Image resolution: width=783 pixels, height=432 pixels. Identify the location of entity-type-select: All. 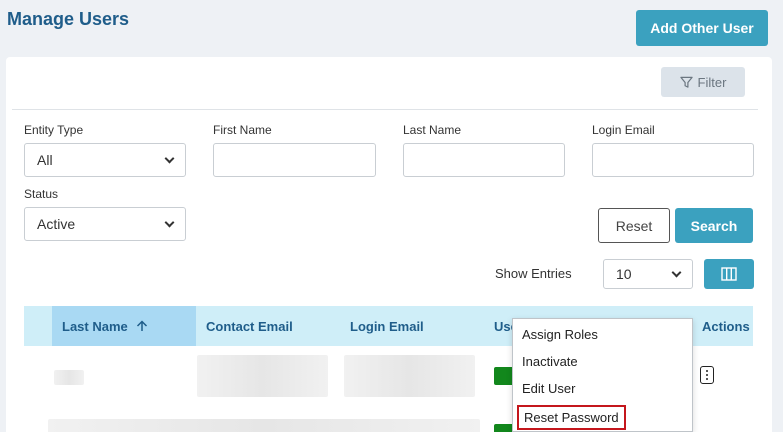
(105, 160).